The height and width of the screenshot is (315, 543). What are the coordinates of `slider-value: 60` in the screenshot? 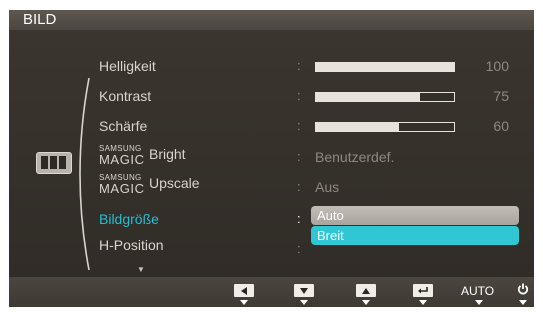 It's located at (501, 126).